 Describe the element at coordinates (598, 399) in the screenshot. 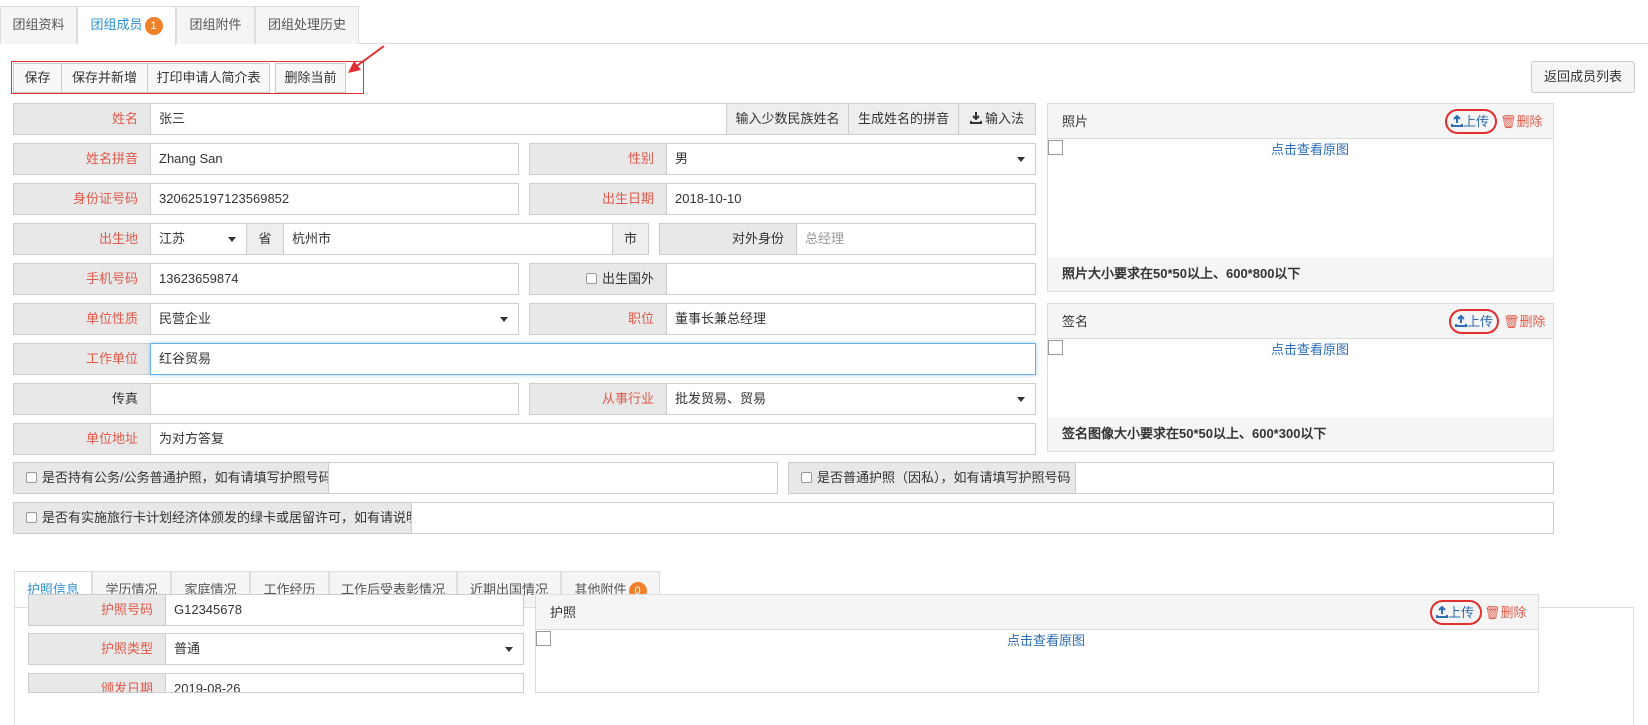

I see `industry-label: 从事行业` at that location.